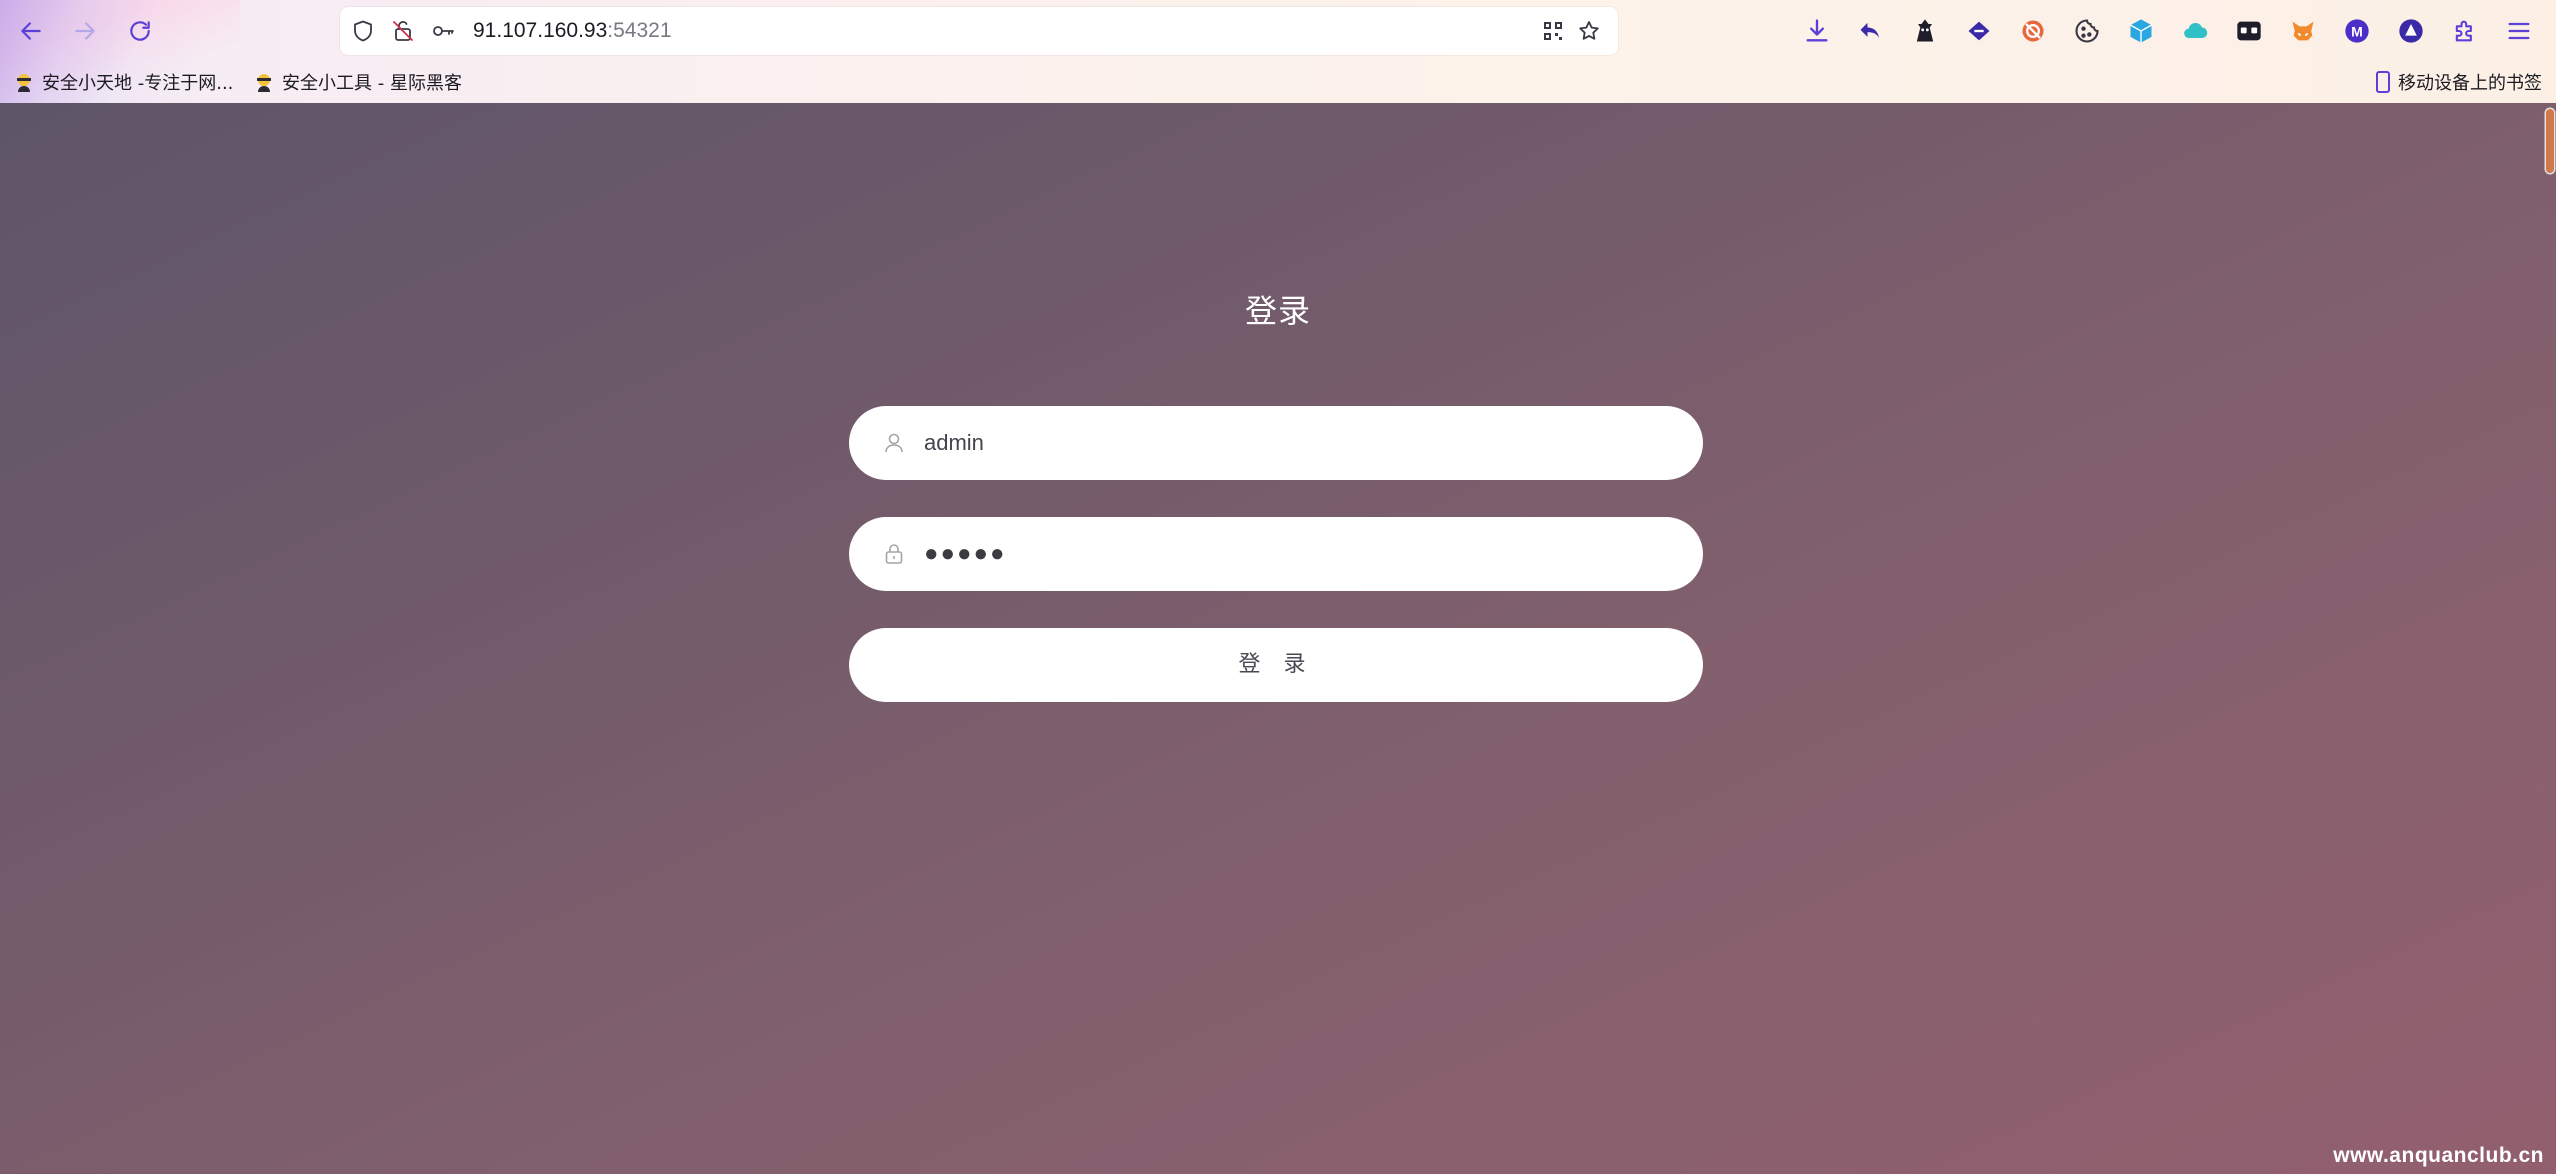 This screenshot has width=2556, height=1174. I want to click on tracking-protection-shield-icon, so click(363, 31).